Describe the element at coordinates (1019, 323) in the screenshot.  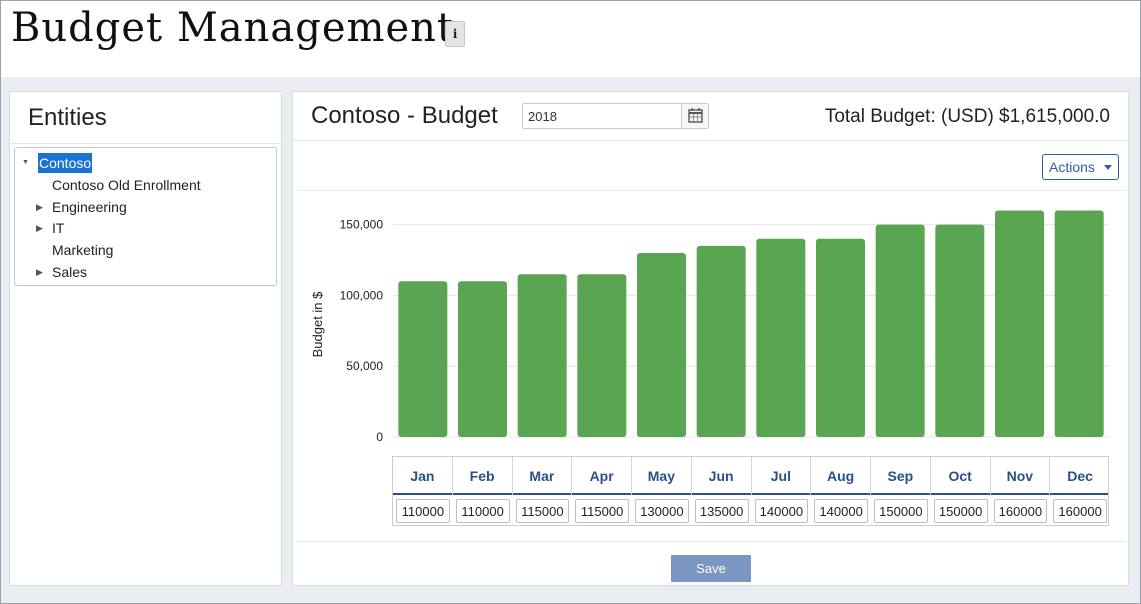
I see `bar-nov` at that location.